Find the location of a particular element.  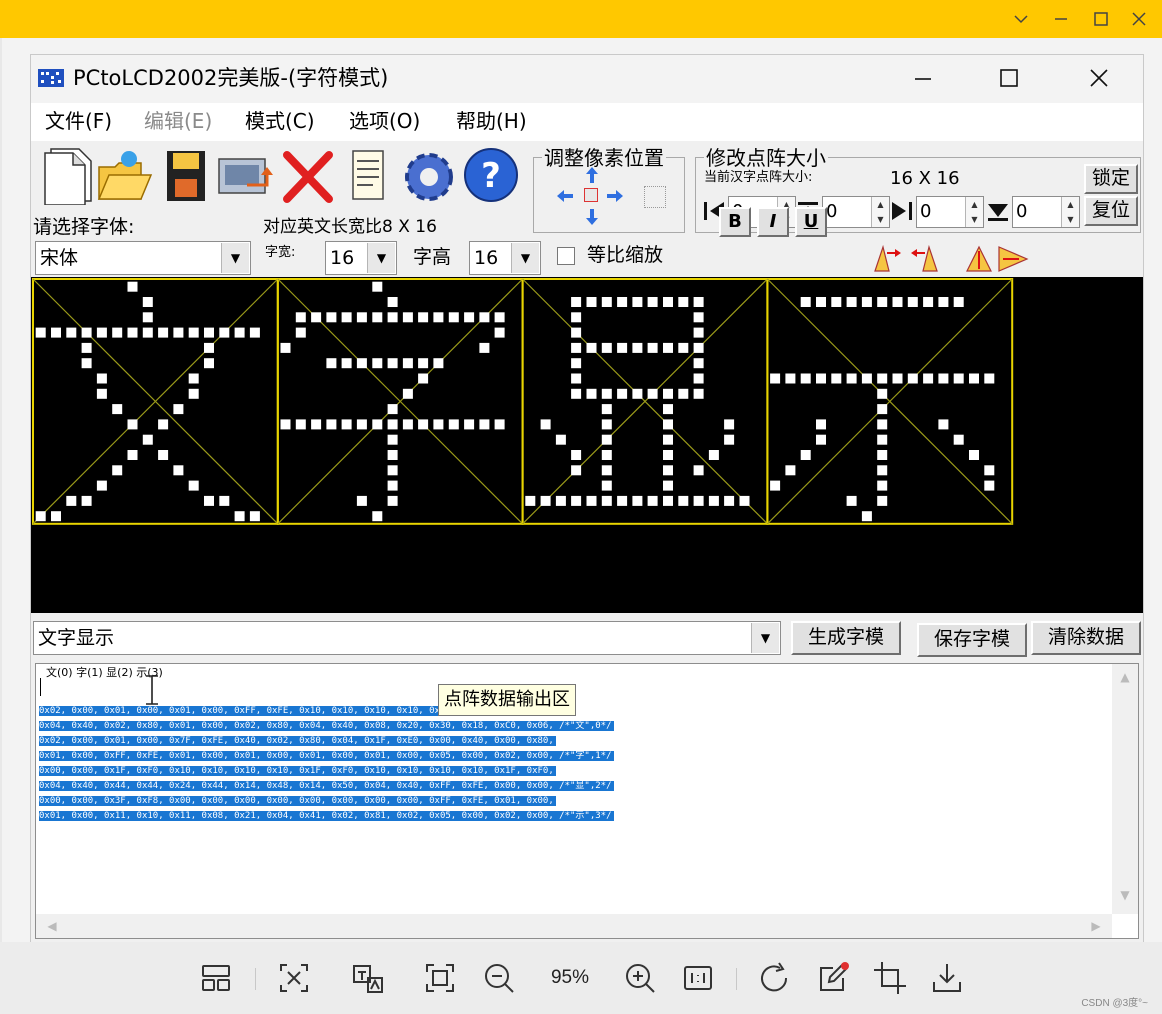

bottom-spin: 0 ▲ ▼ is located at coordinates (1046, 212).